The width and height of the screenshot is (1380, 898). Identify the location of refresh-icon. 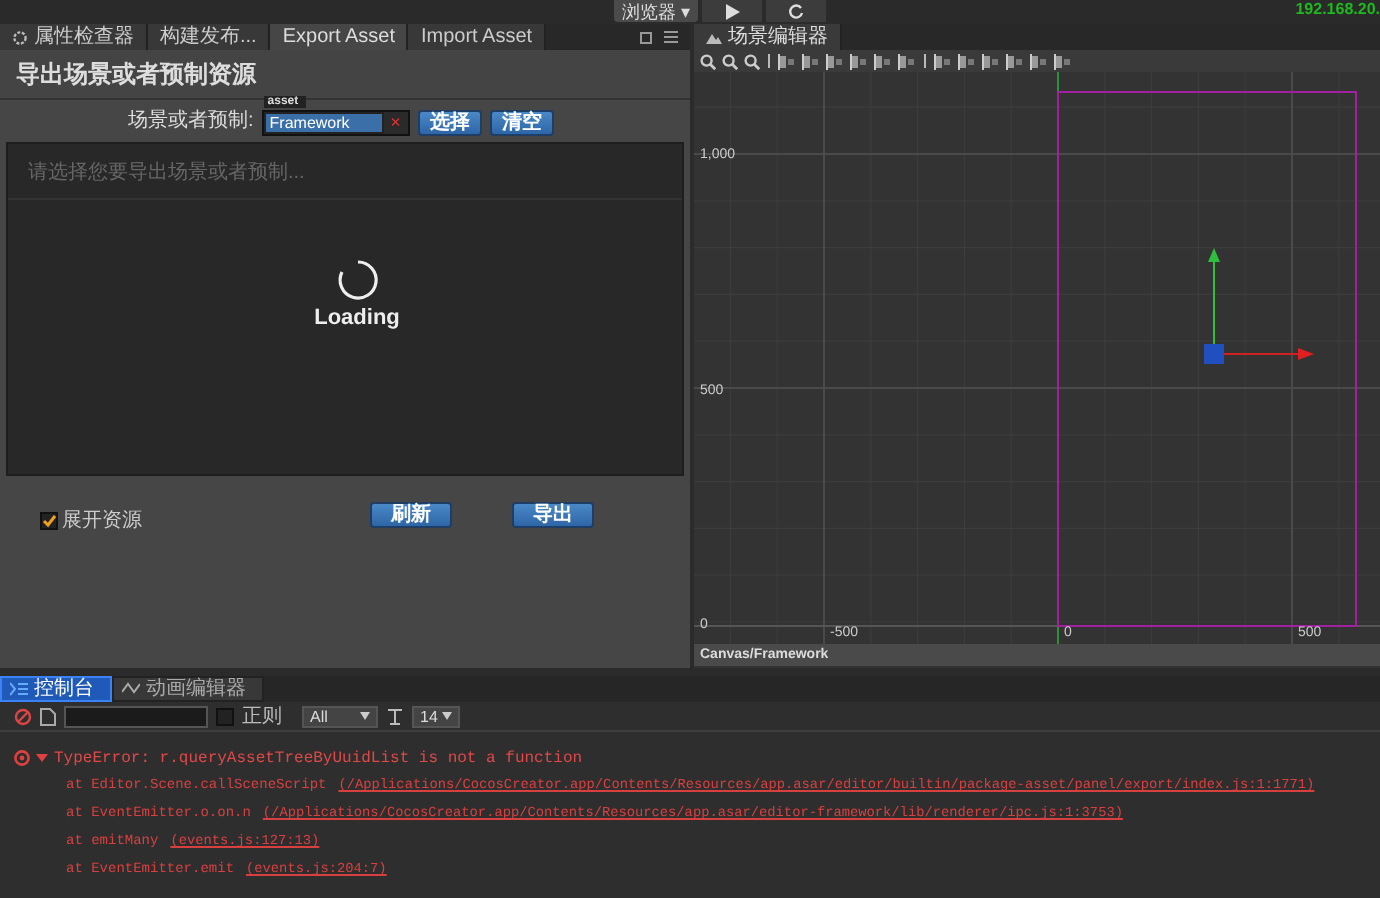
(796, 11).